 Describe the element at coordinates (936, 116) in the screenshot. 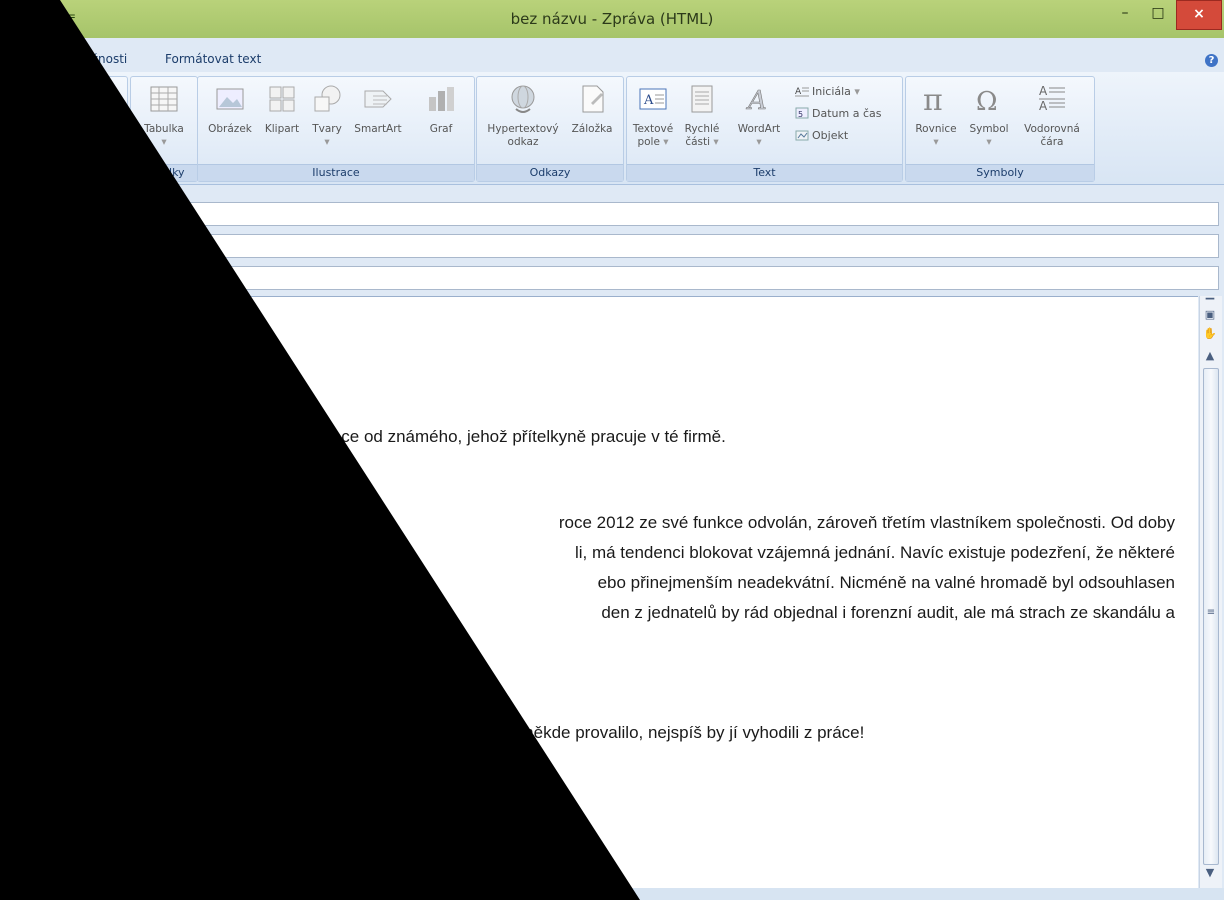

I see `rovnice-button: π Rovnice ▾` at that location.